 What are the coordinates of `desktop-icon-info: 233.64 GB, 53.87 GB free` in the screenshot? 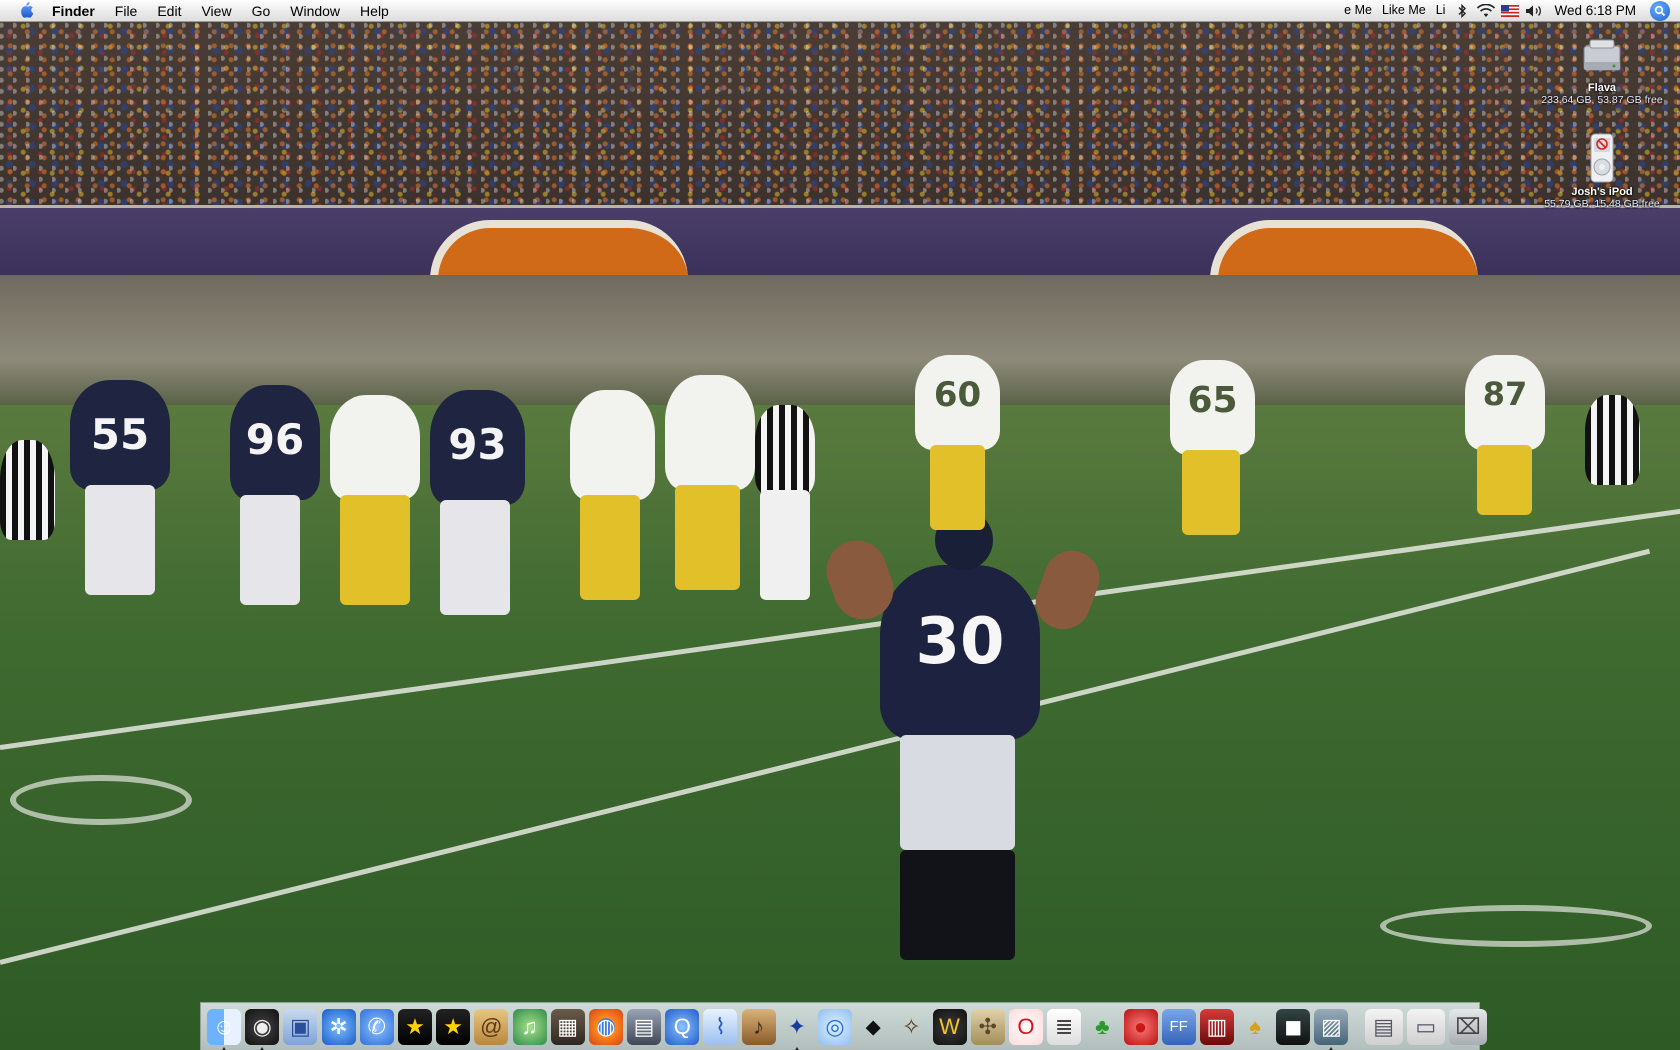 It's located at (1602, 100).